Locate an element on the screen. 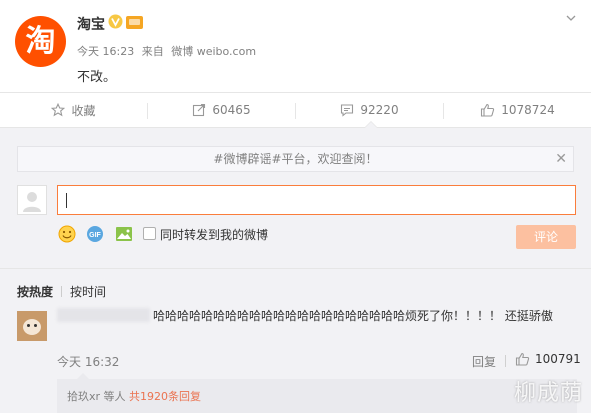 This screenshot has height=413, width=591. commenter-avatar is located at coordinates (32, 326).